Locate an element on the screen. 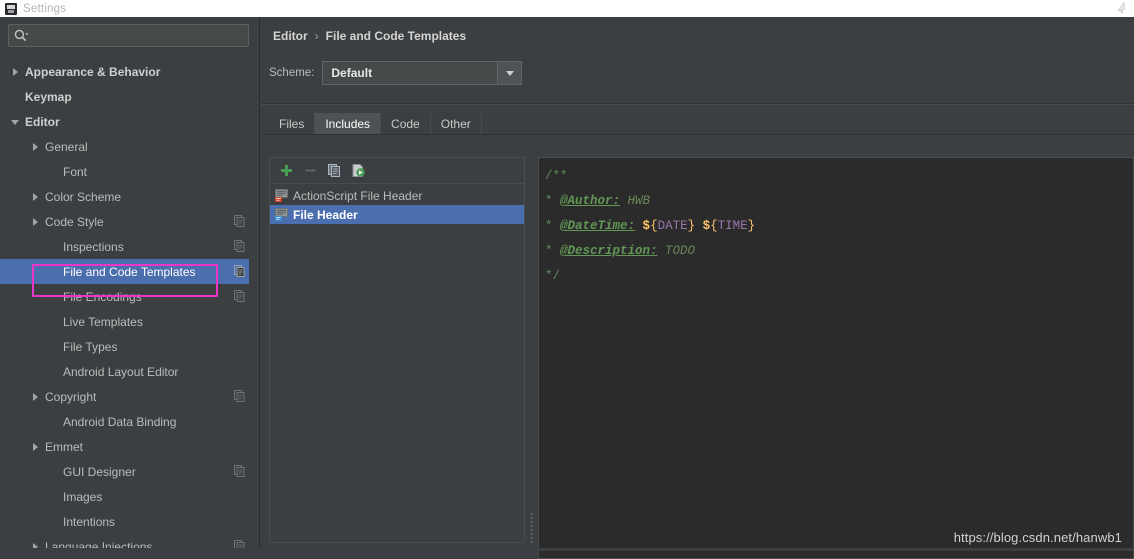  search-input is located at coordinates (138, 35).